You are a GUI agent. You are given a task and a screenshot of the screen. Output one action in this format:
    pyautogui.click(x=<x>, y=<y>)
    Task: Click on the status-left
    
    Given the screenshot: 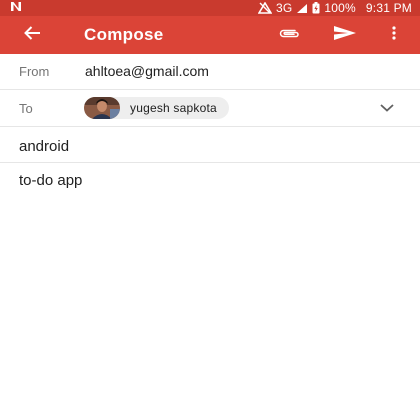 What is the action you would take?
    pyautogui.click(x=16, y=8)
    